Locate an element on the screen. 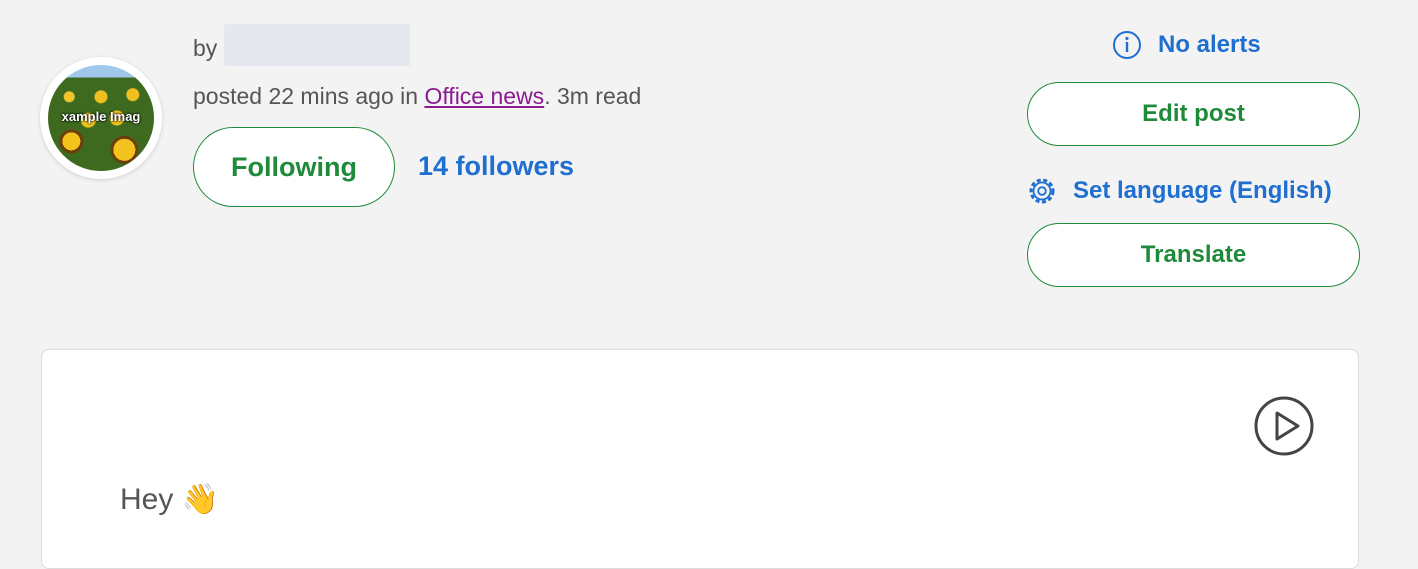  edit-post-button: Edit post is located at coordinates (1193, 114).